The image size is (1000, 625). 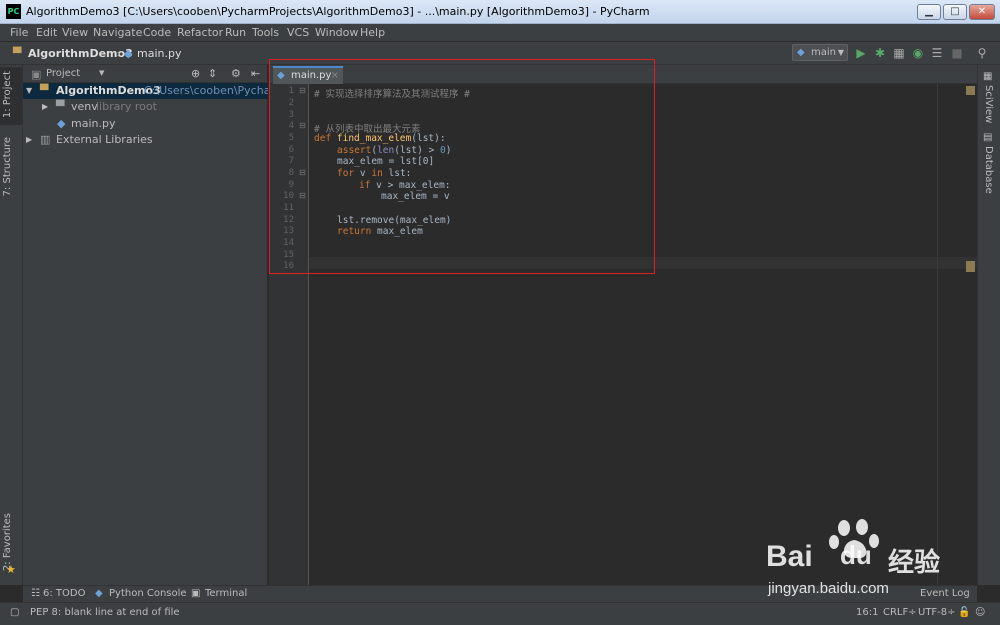 I want to click on hide-icon: ⇤, so click(x=255, y=73).